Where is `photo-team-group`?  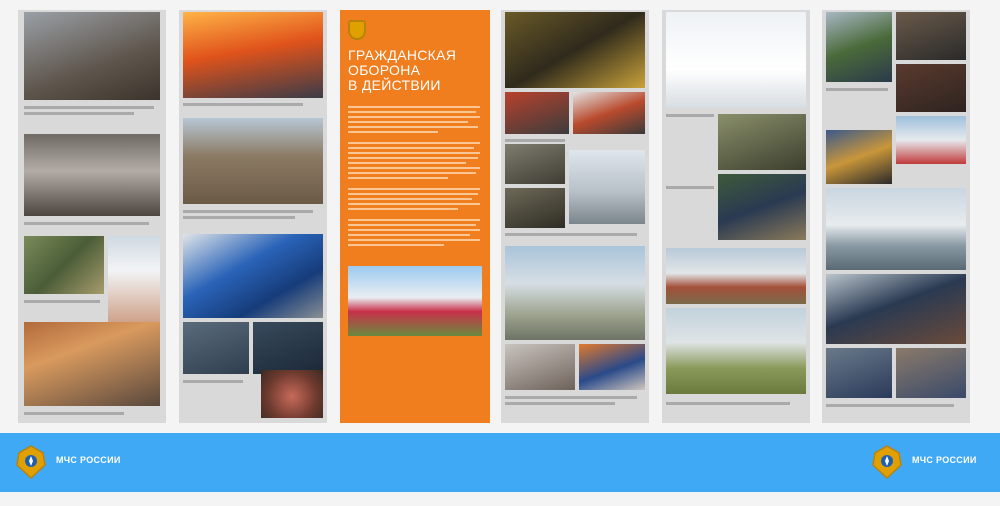
photo-team-group is located at coordinates (859, 373).